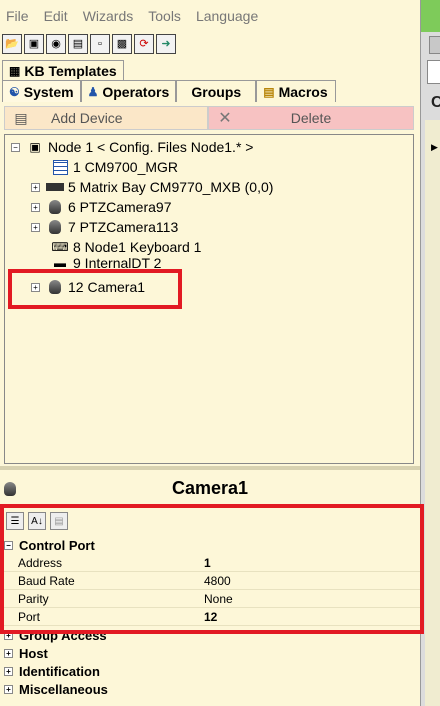 This screenshot has width=440, height=706. What do you see at coordinates (34, 44) in the screenshot?
I see `save-icon: ▣` at bounding box center [34, 44].